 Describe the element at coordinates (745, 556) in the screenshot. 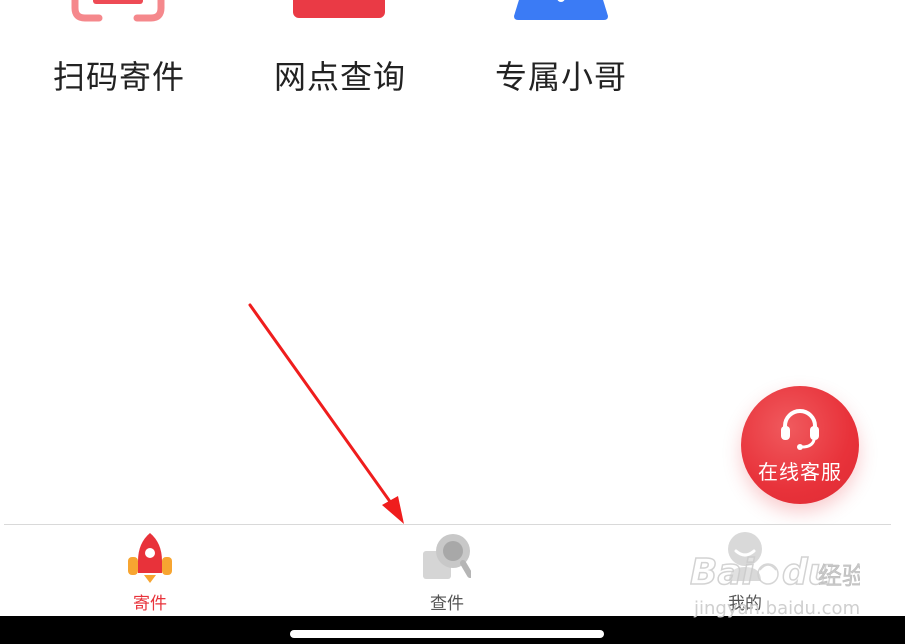

I see `user-icon` at that location.